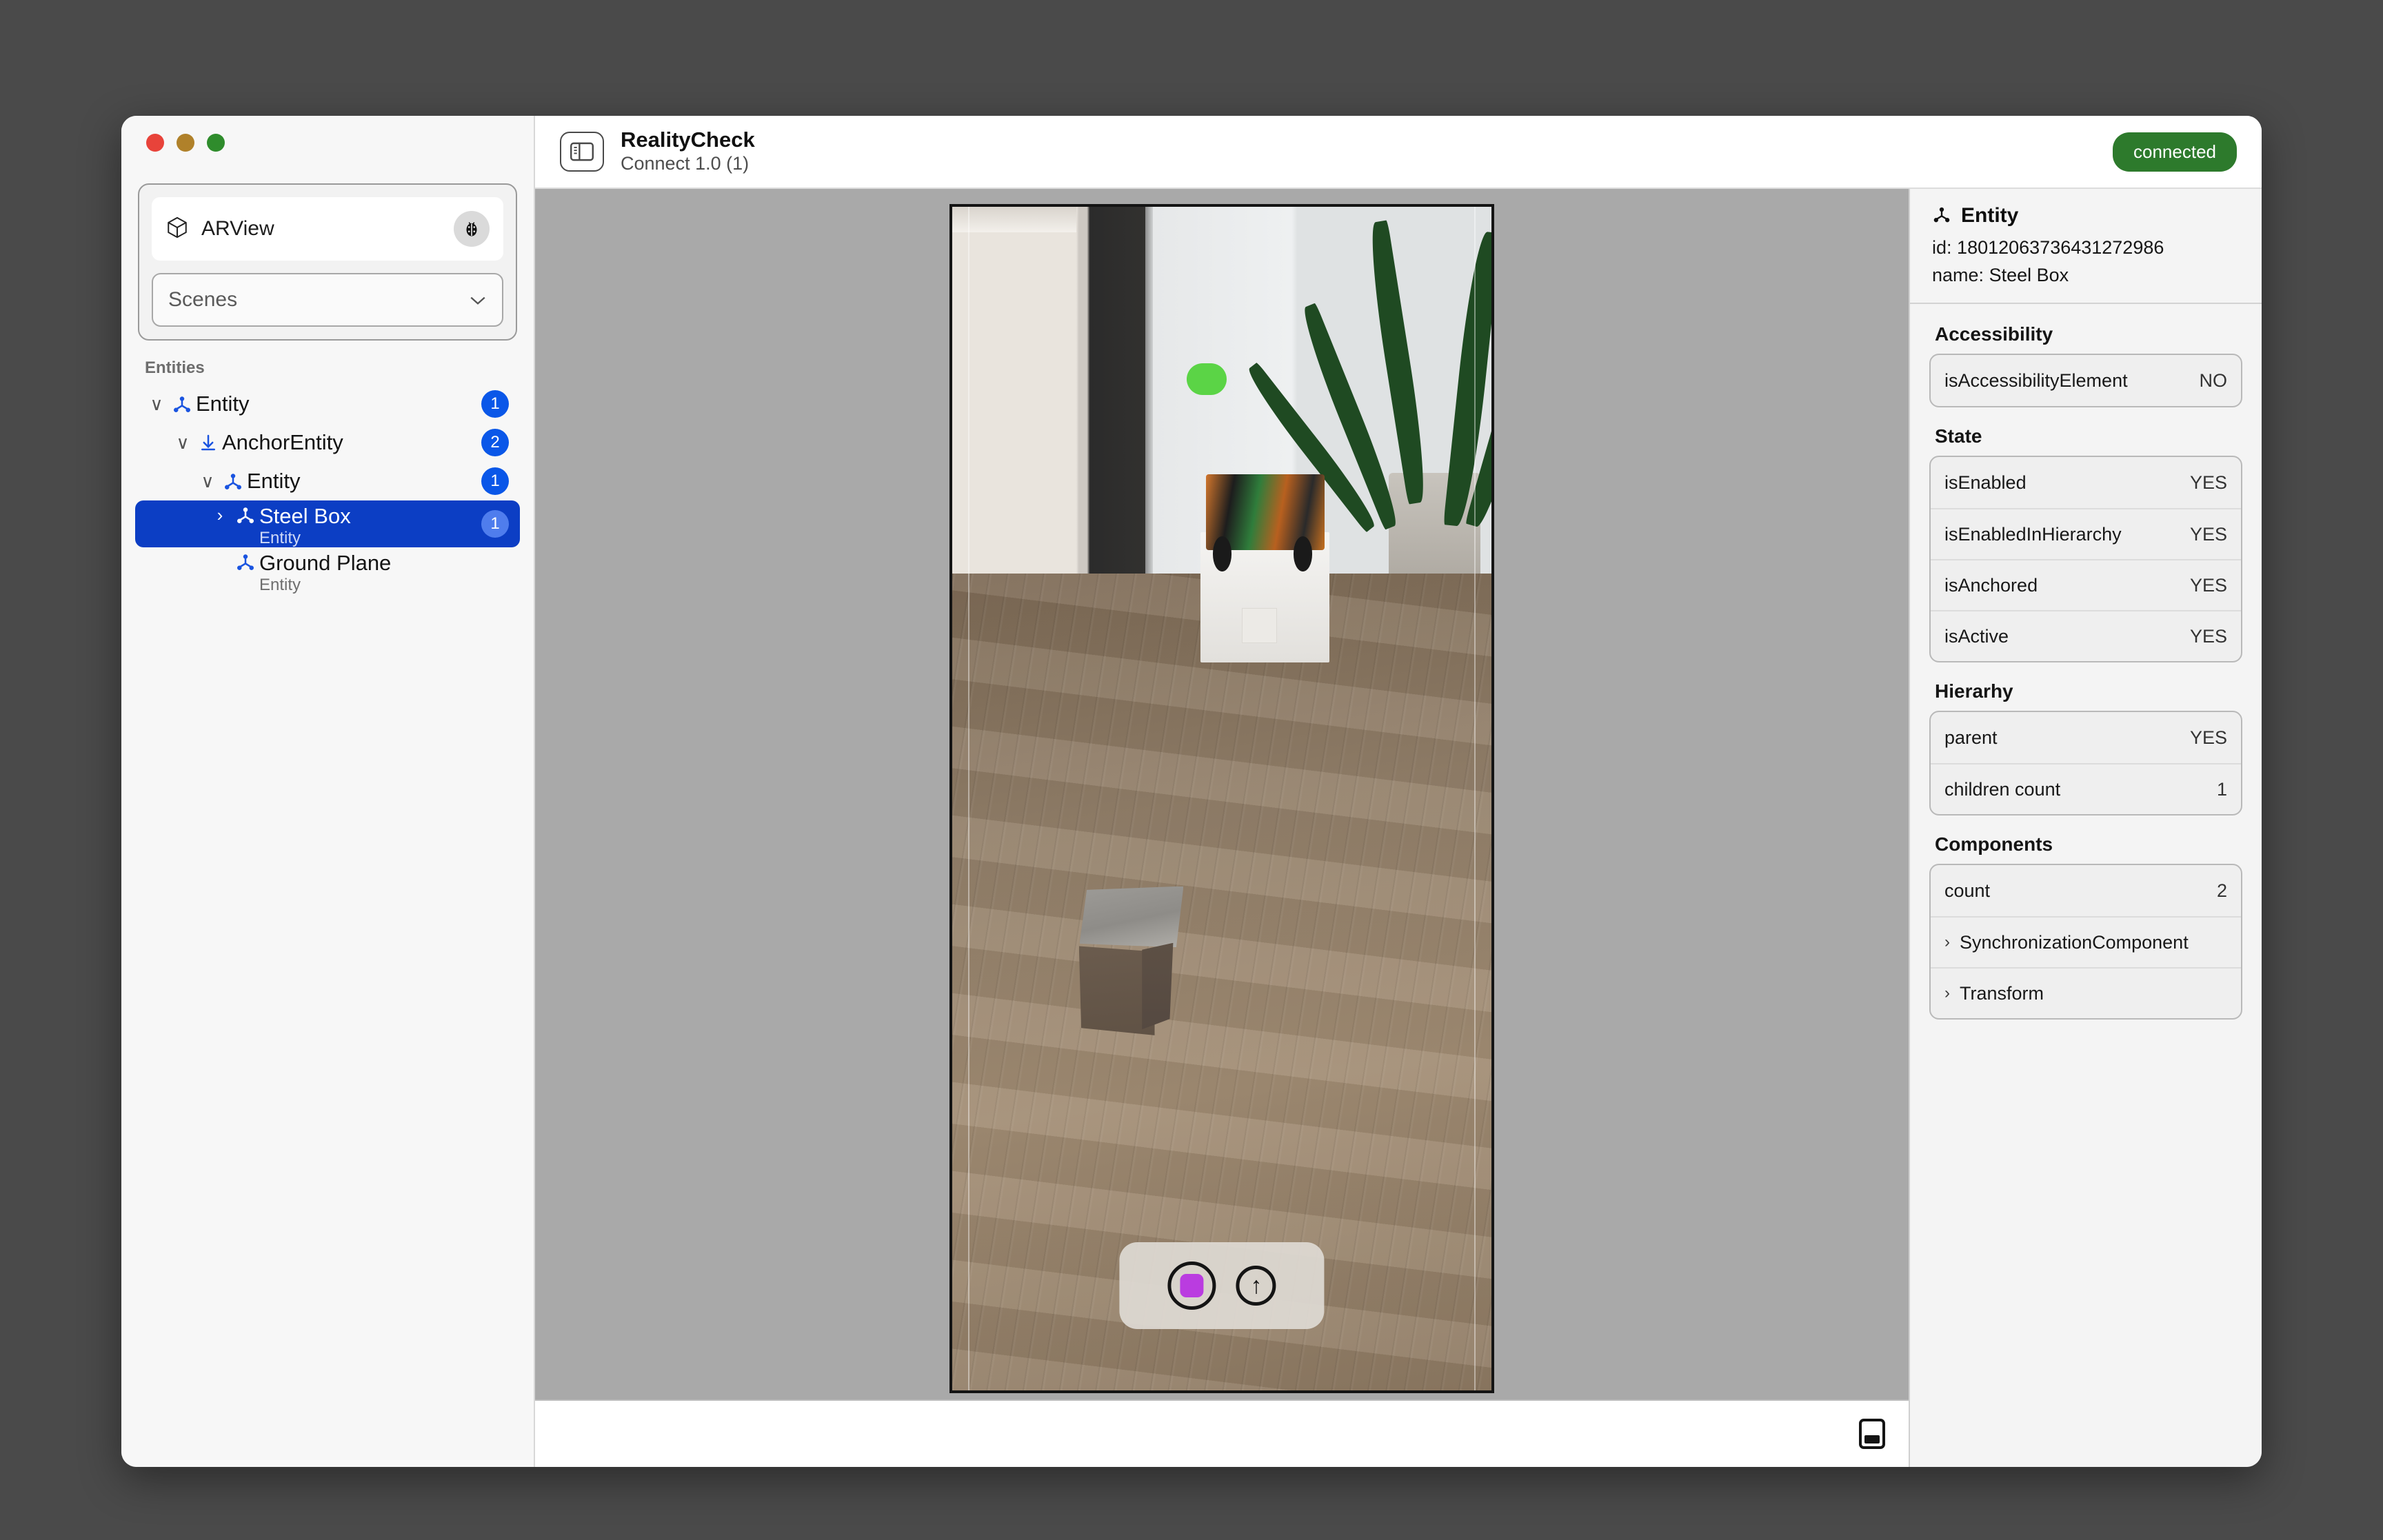  Describe the element at coordinates (220, 516) in the screenshot. I see `disclosure-triangle-icon: ›` at that location.